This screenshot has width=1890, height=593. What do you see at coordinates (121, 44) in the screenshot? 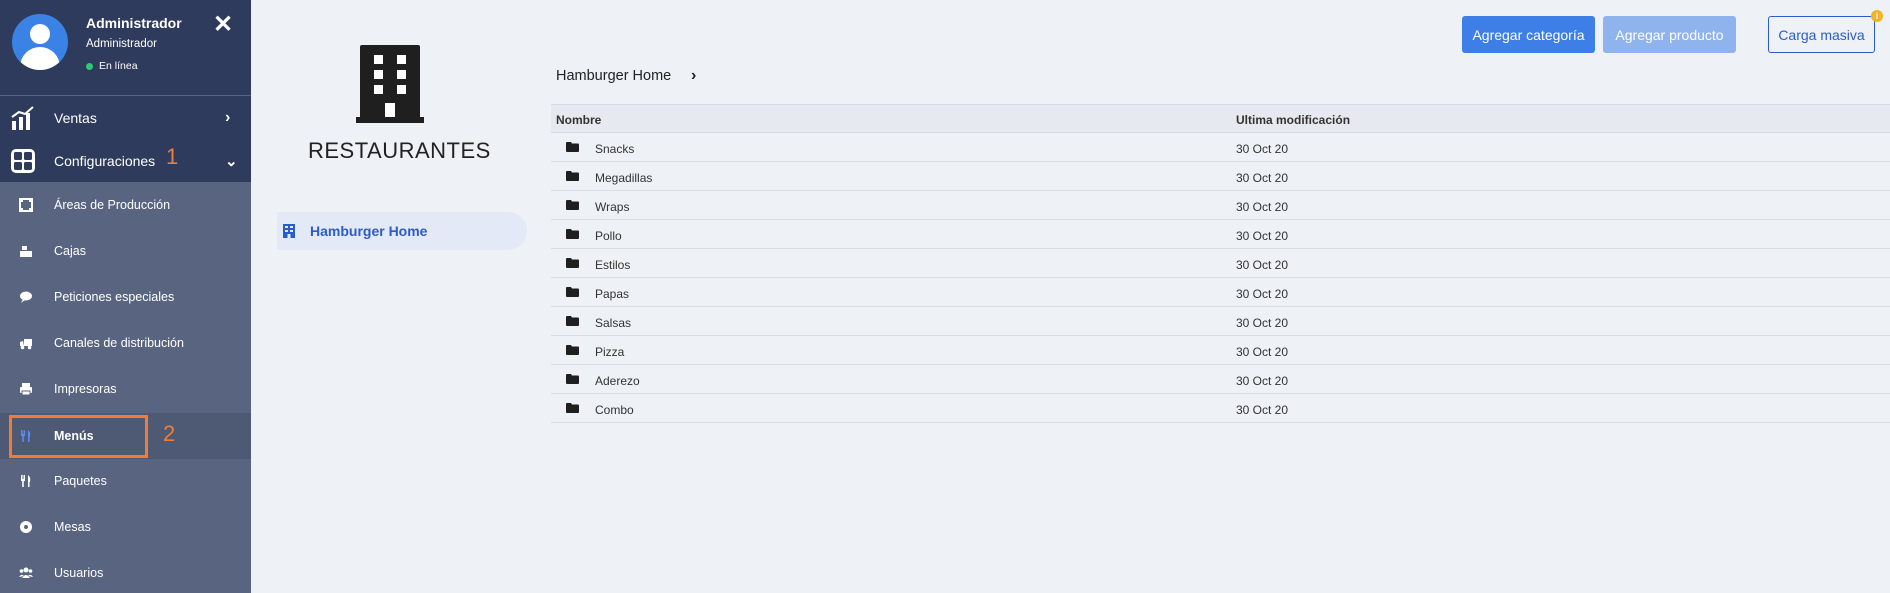
I see `profile-role: Administrador` at bounding box center [121, 44].